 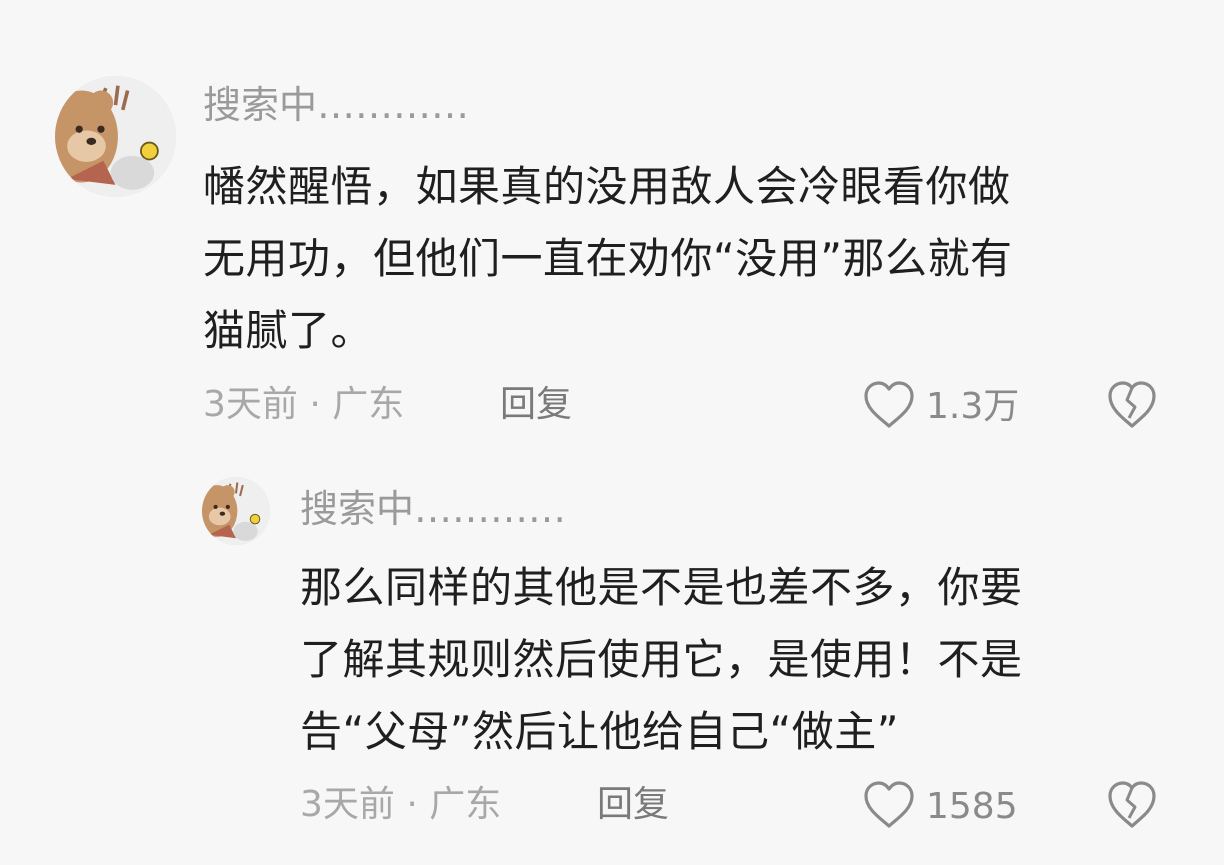 I want to click on comment-text-line: 告“父母”然后让他给自己“做主”, so click(x=600, y=731).